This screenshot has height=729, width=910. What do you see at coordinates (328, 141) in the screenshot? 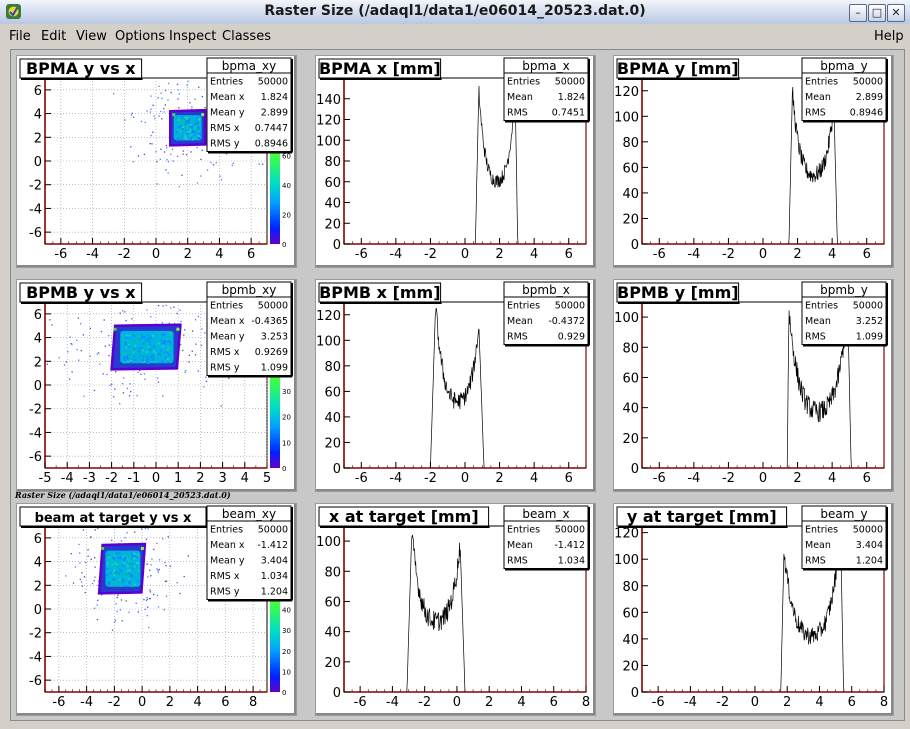
I see `y-tick-label: 100` at bounding box center [328, 141].